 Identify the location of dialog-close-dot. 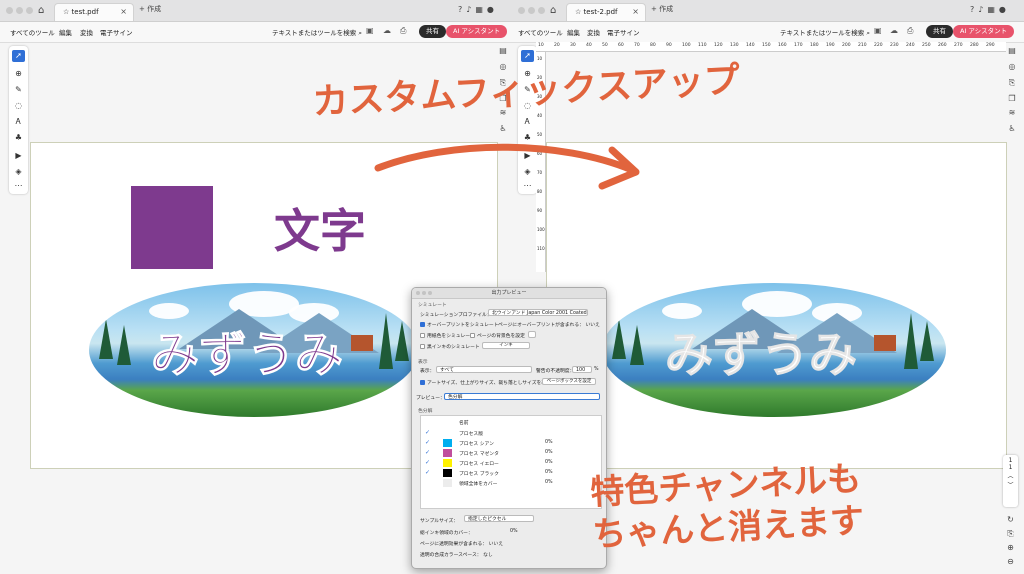
(418, 293).